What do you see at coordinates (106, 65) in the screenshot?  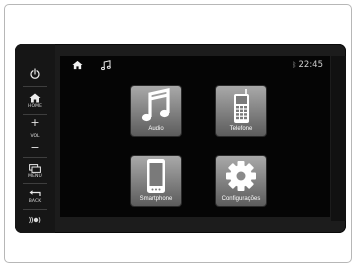 I see `music-note-icon` at bounding box center [106, 65].